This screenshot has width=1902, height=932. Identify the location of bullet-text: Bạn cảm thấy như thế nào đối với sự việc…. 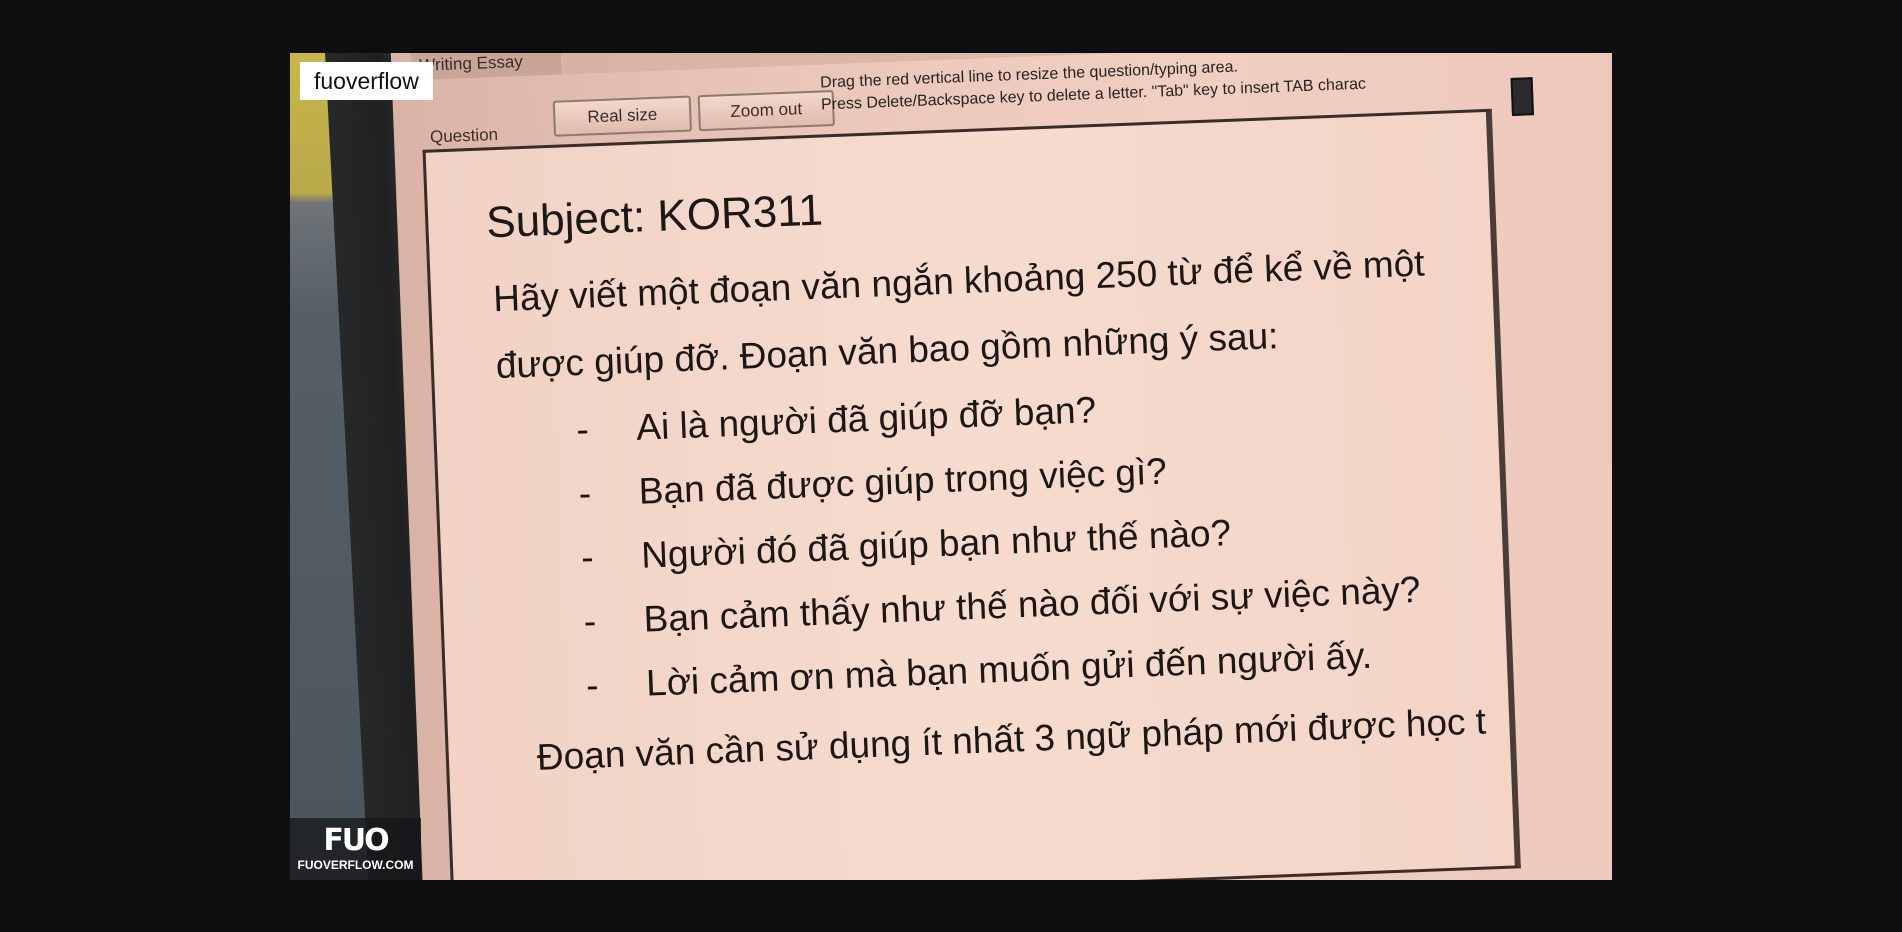
(1032, 604).